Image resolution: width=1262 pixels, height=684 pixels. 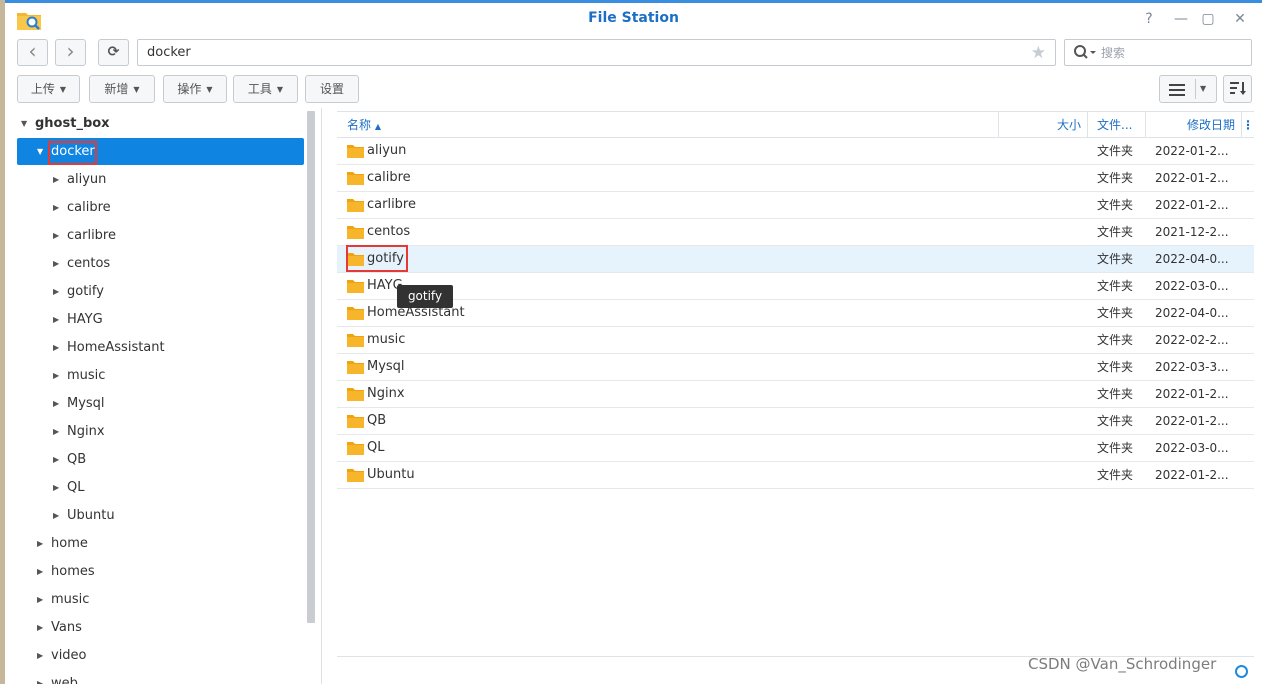 I want to click on star-icon: ★, so click(x=1038, y=53).